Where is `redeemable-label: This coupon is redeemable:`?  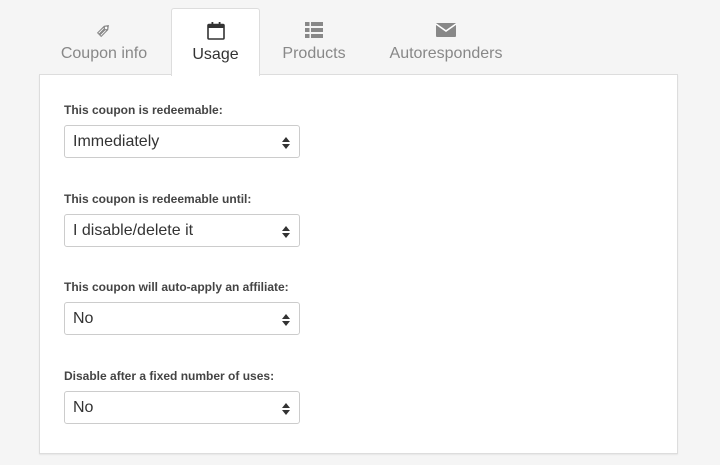
redeemable-label: This coupon is redeemable: is located at coordinates (143, 110).